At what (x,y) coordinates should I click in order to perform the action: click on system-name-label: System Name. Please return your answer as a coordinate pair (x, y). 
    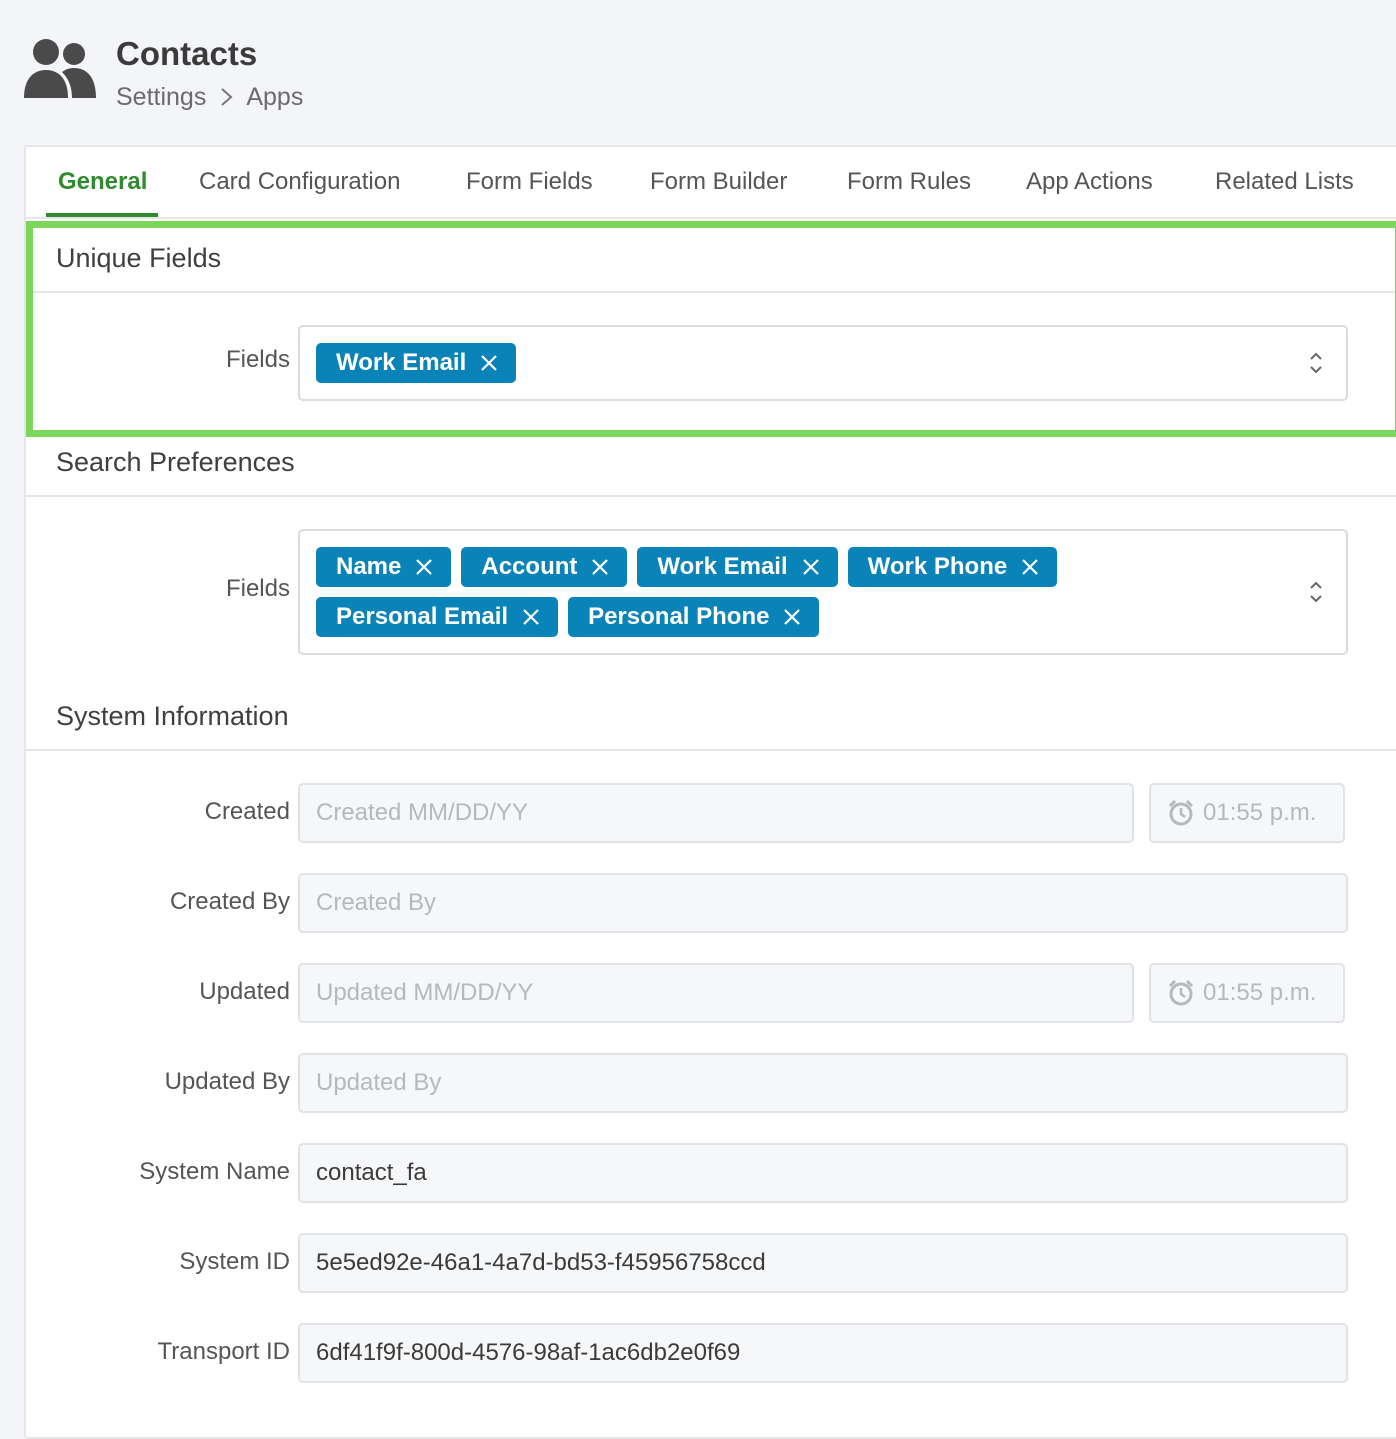
    Looking at the image, I should click on (214, 1171).